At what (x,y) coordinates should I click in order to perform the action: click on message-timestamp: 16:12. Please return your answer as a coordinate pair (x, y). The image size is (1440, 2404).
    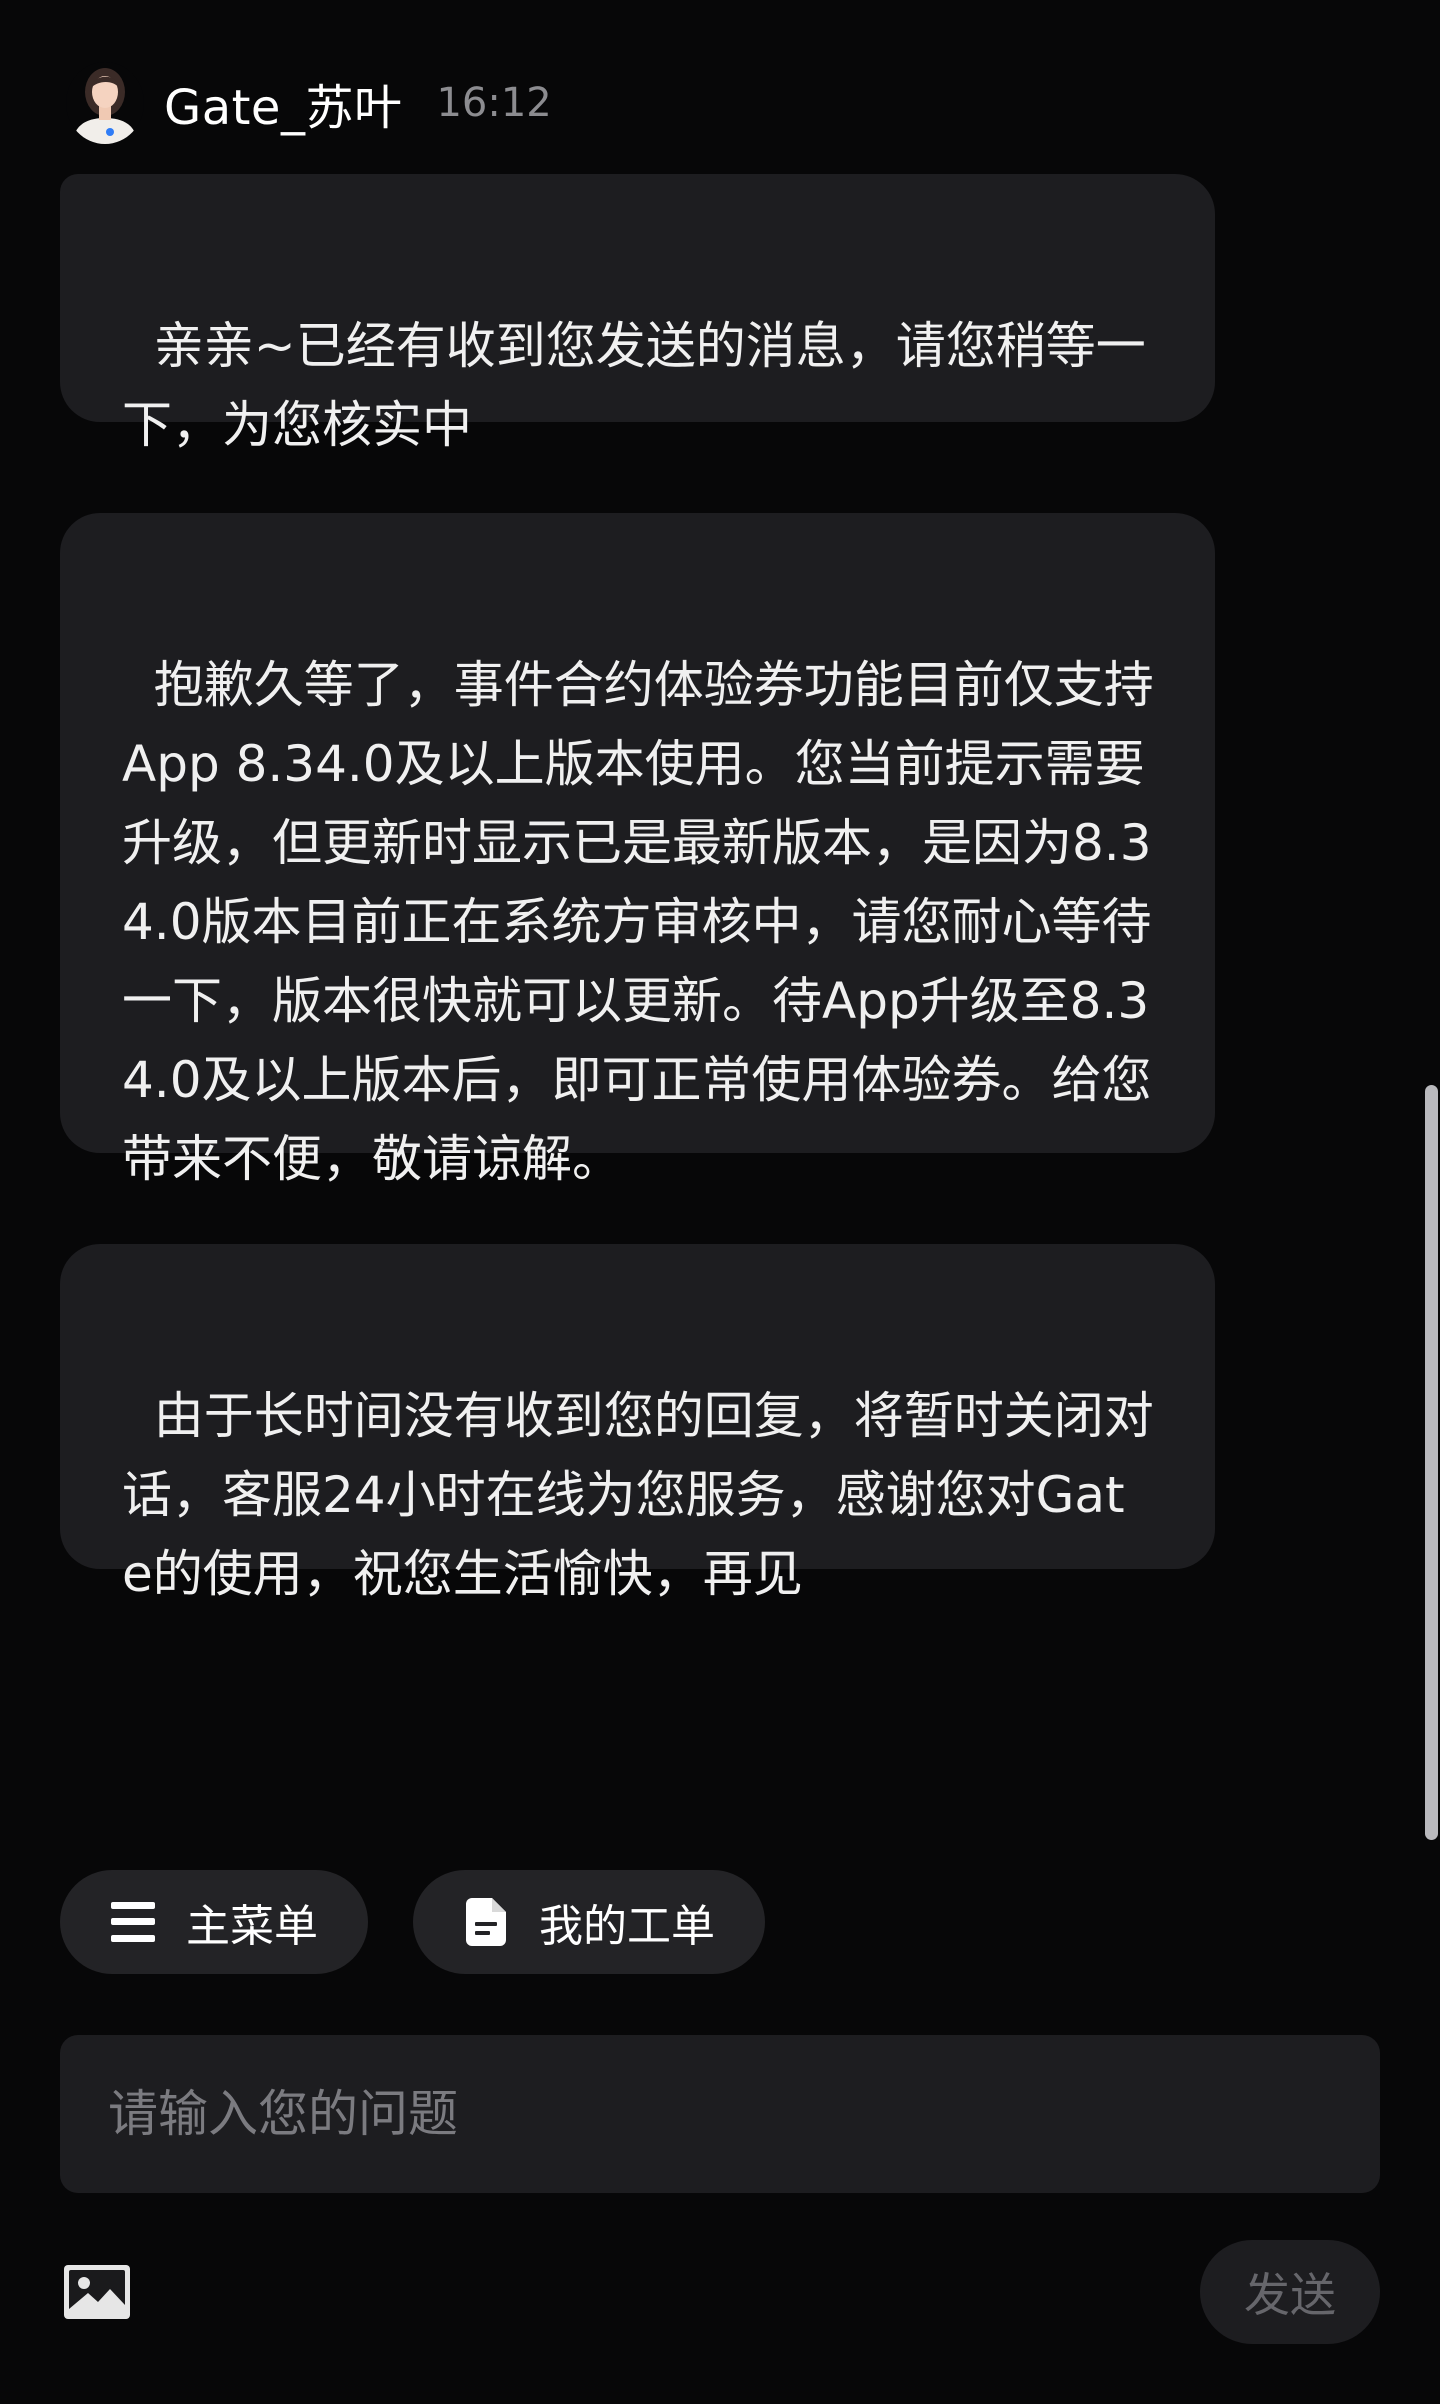
    Looking at the image, I should click on (494, 103).